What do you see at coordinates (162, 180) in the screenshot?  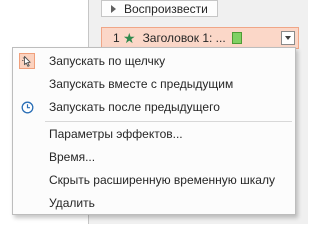 I see `menu-item-label: Скрыть расширенную временную шкалу` at bounding box center [162, 180].